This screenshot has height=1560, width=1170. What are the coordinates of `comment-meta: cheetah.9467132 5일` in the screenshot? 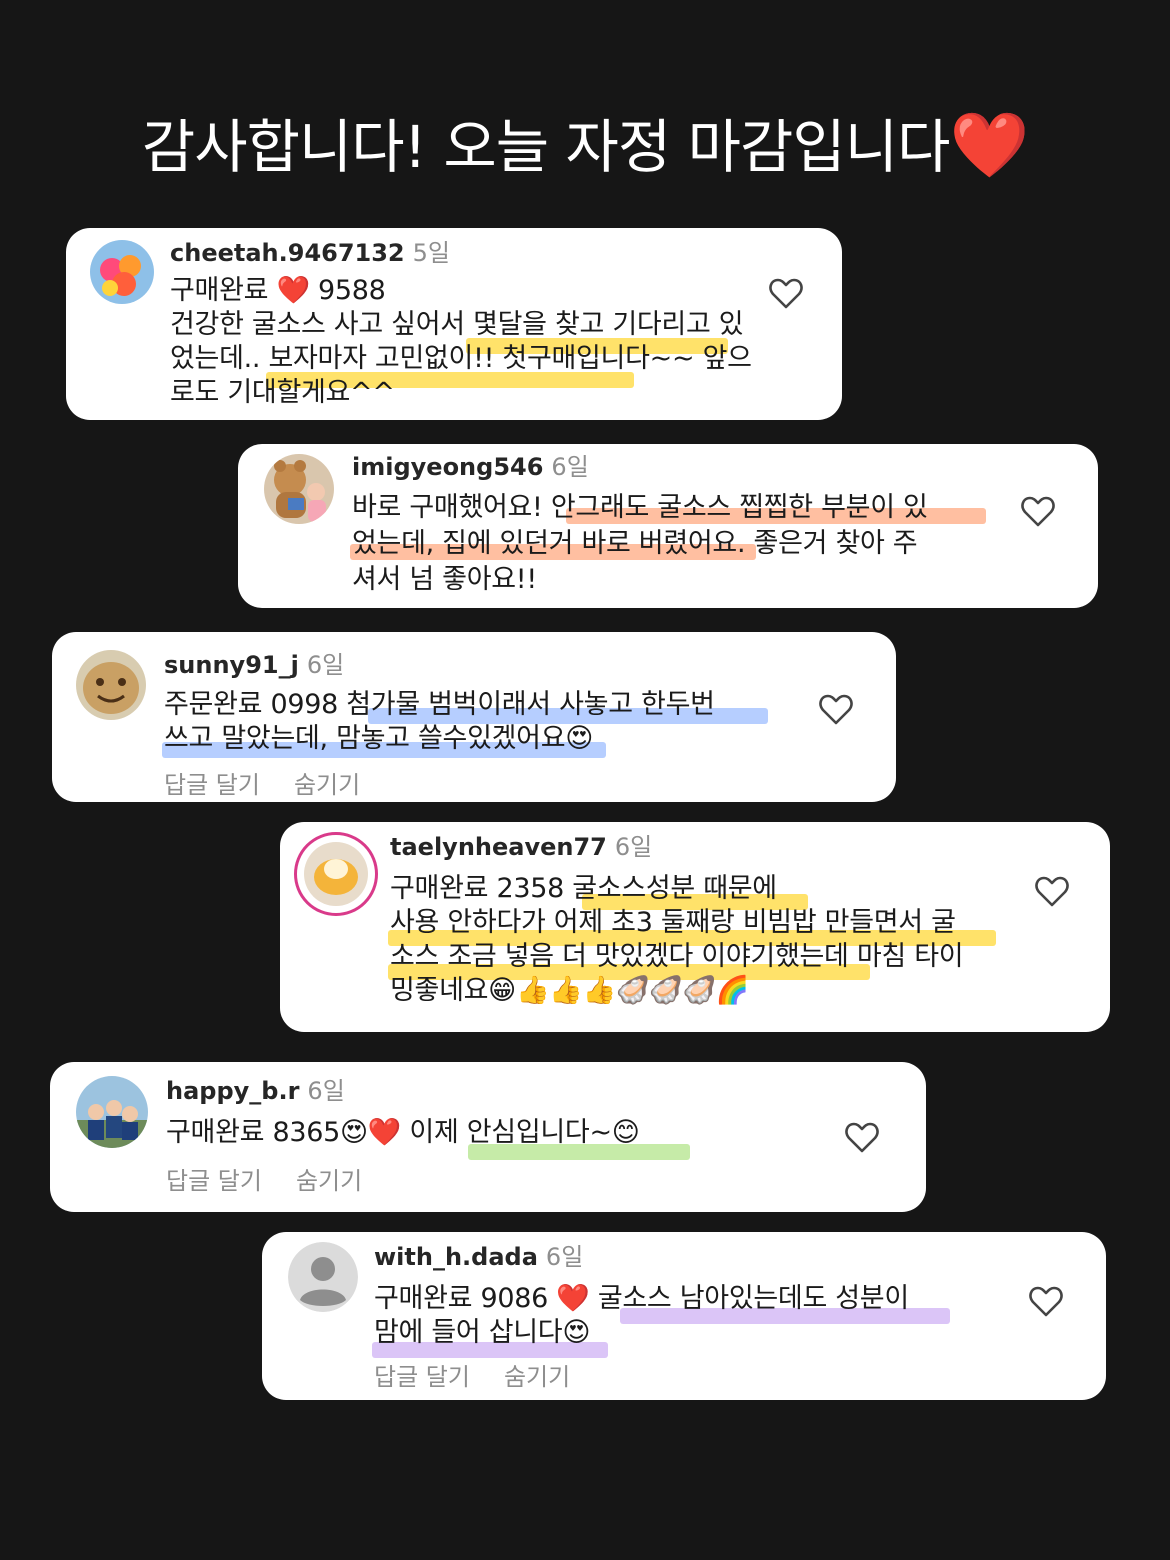 It's located at (310, 253).